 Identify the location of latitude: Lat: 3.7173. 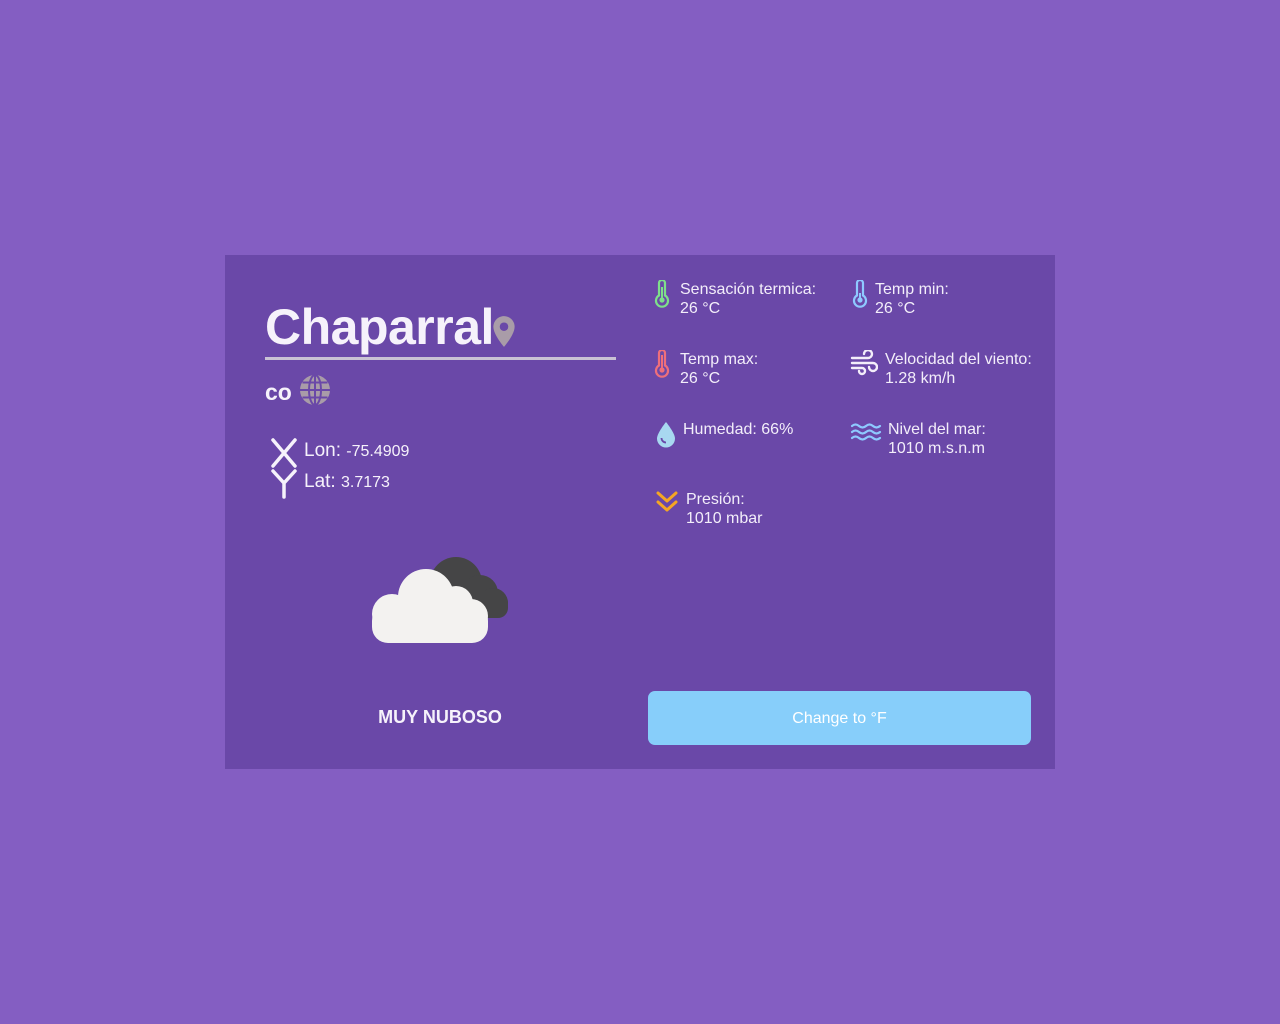
(371, 484).